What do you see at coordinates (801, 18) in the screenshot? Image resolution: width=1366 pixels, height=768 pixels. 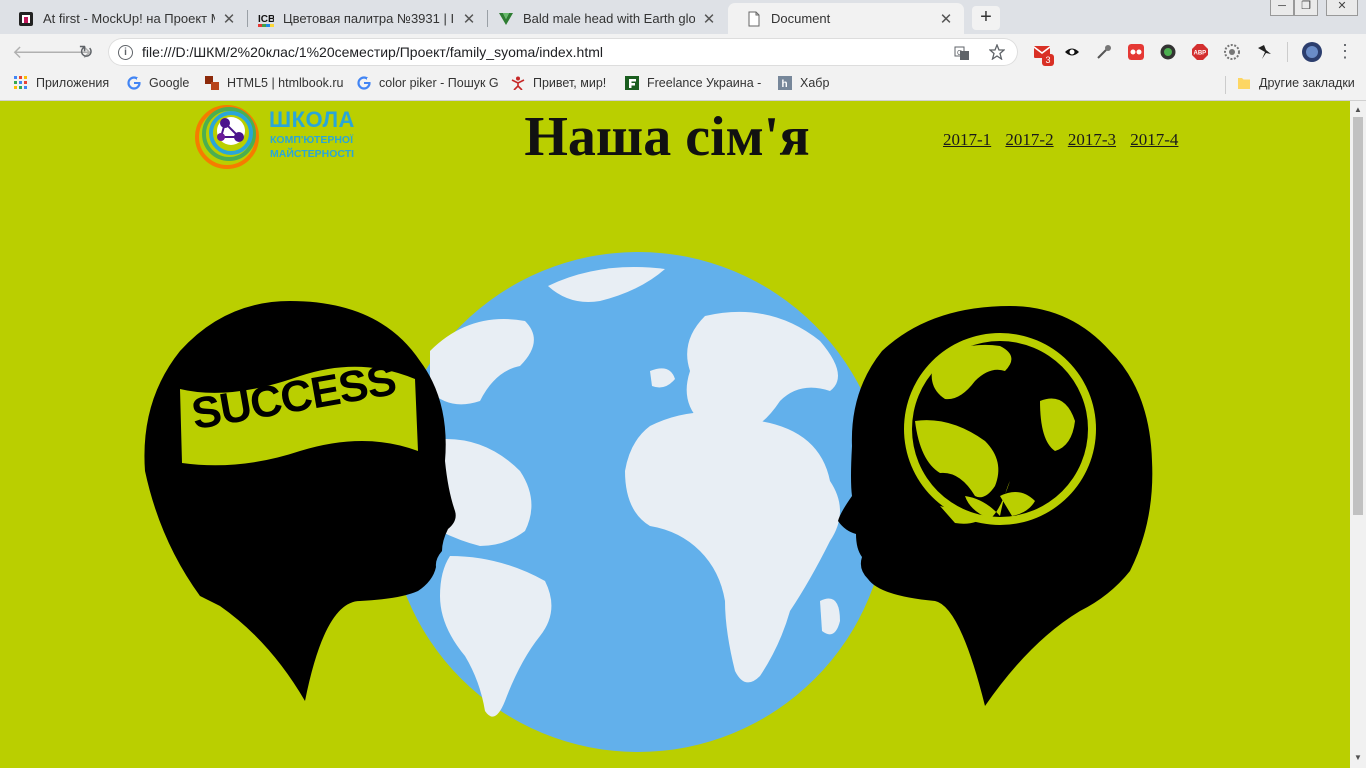 I see `tab-4-title: Document` at bounding box center [801, 18].